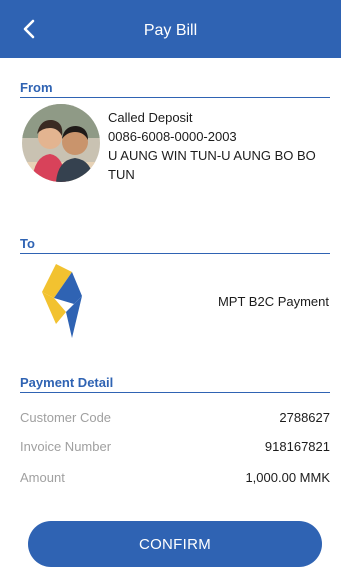 The height and width of the screenshot is (569, 341). I want to click on mpt-logo-icon, so click(60, 301).